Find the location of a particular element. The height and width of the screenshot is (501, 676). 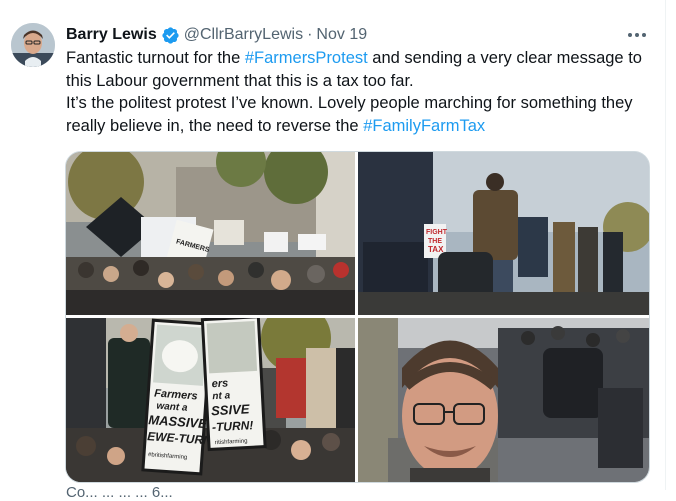

author-avatar is located at coordinates (33, 45).